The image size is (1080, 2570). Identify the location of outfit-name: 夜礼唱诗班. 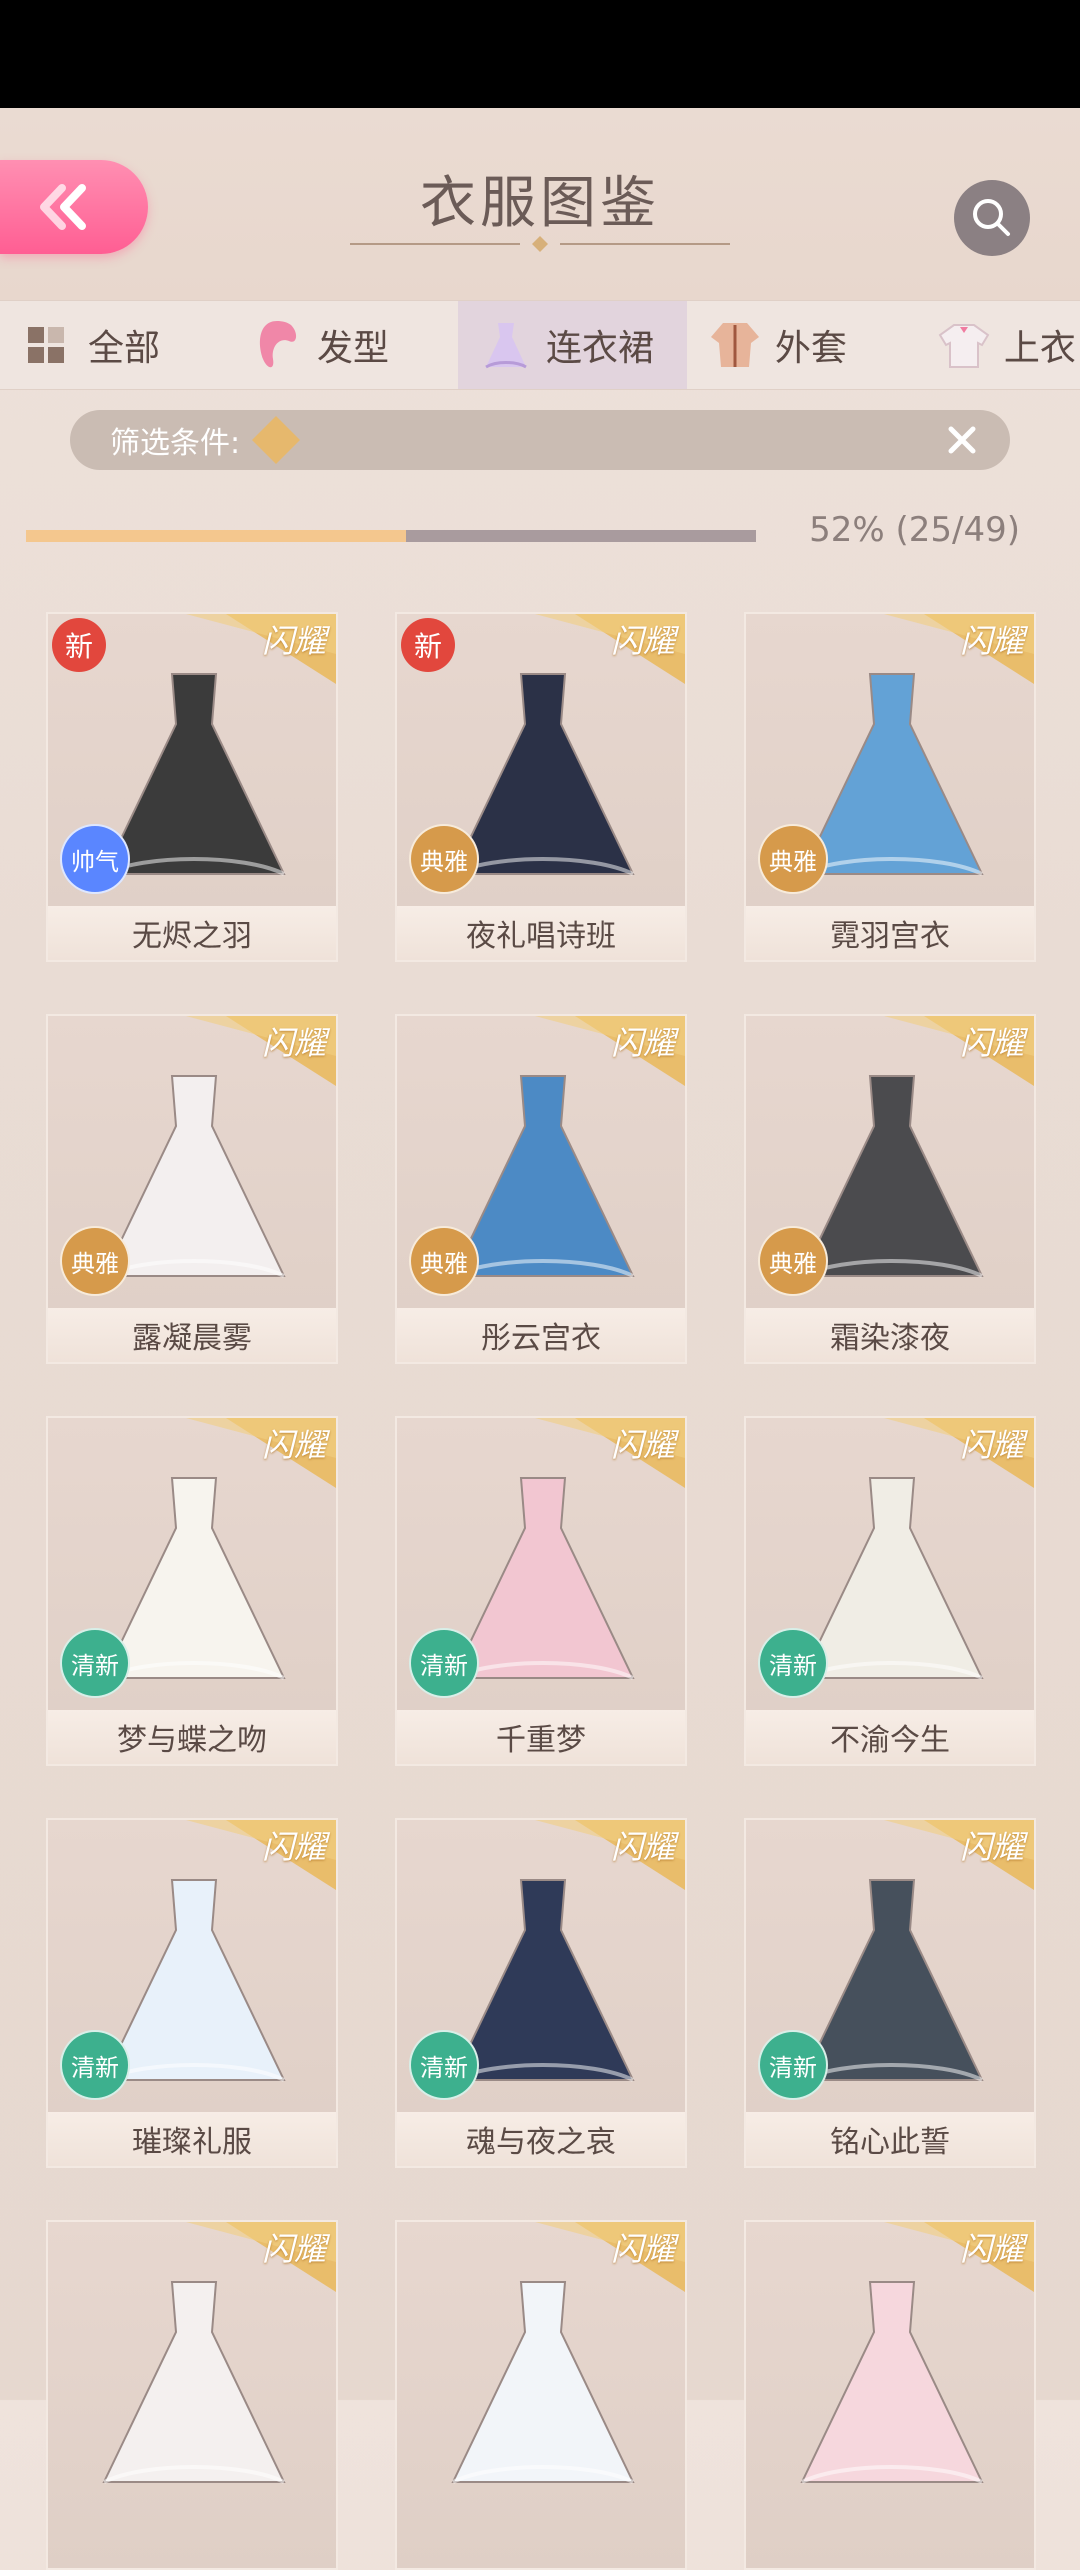
(541, 933).